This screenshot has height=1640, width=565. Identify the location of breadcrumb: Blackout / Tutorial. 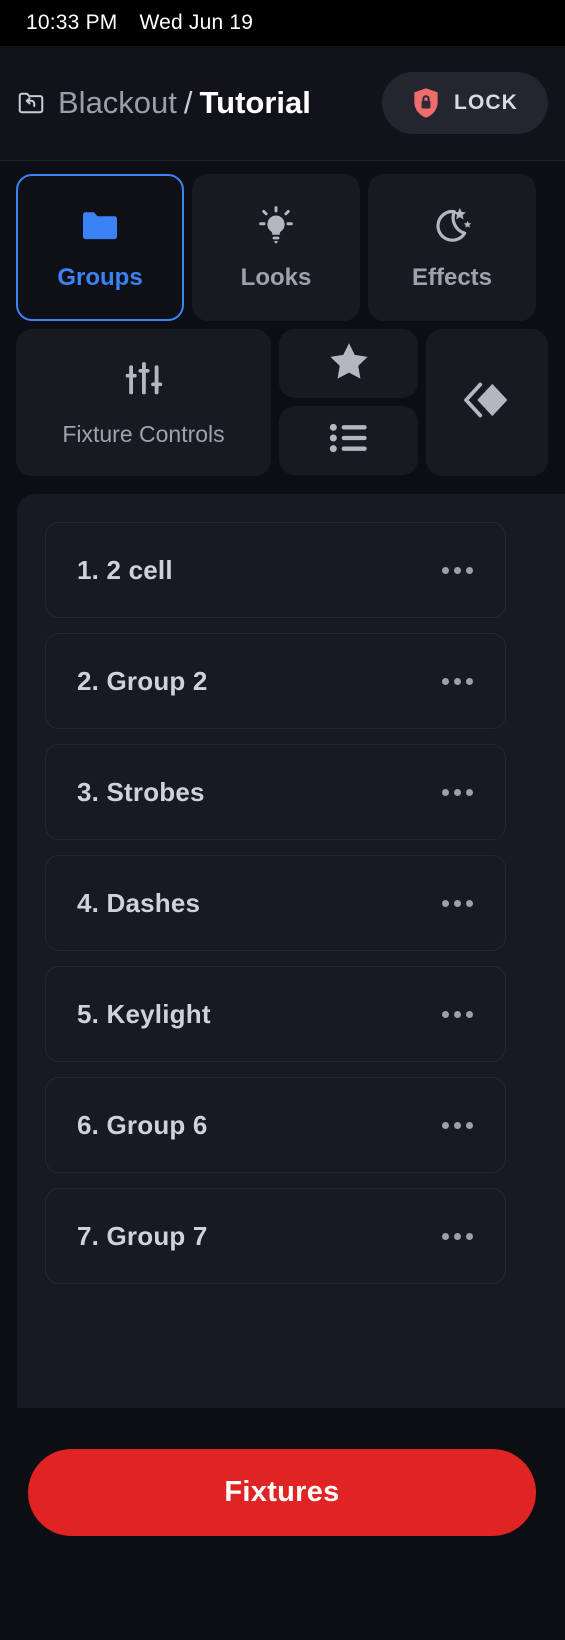
(184, 103).